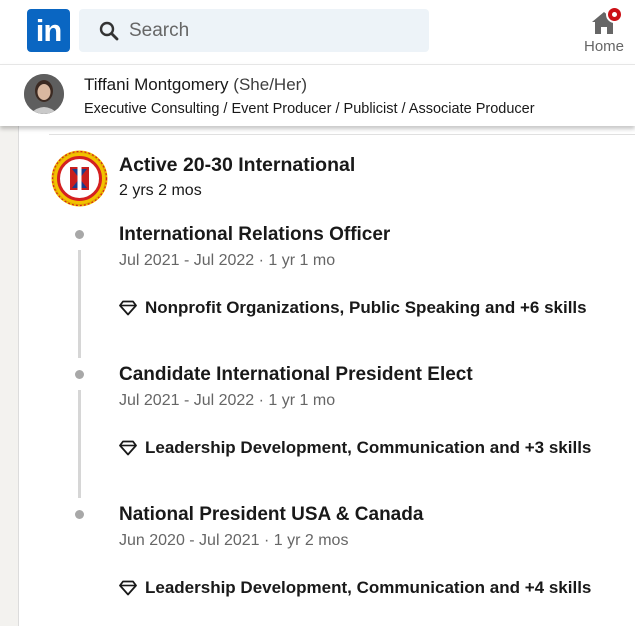 The width and height of the screenshot is (635, 626). What do you see at coordinates (156, 84) in the screenshot?
I see `profile-name: Tiffani Montgomery` at bounding box center [156, 84].